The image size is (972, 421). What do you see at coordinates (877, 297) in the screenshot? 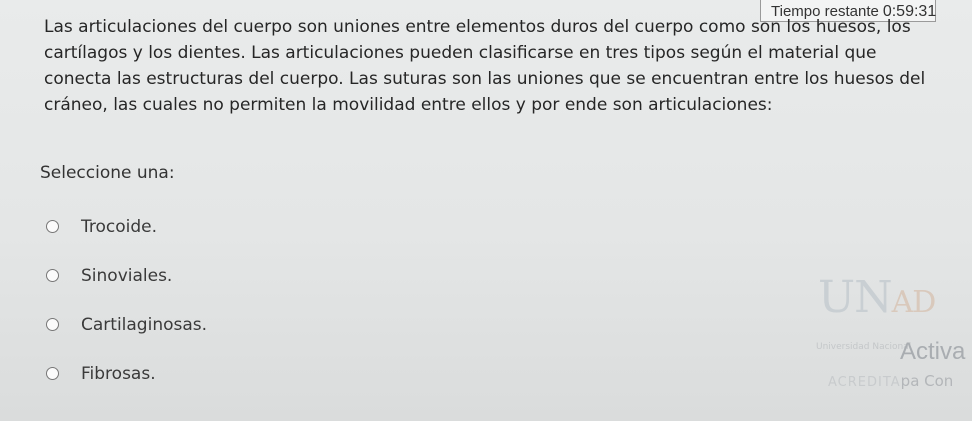
I see `unad-logo: UNAD` at bounding box center [877, 297].